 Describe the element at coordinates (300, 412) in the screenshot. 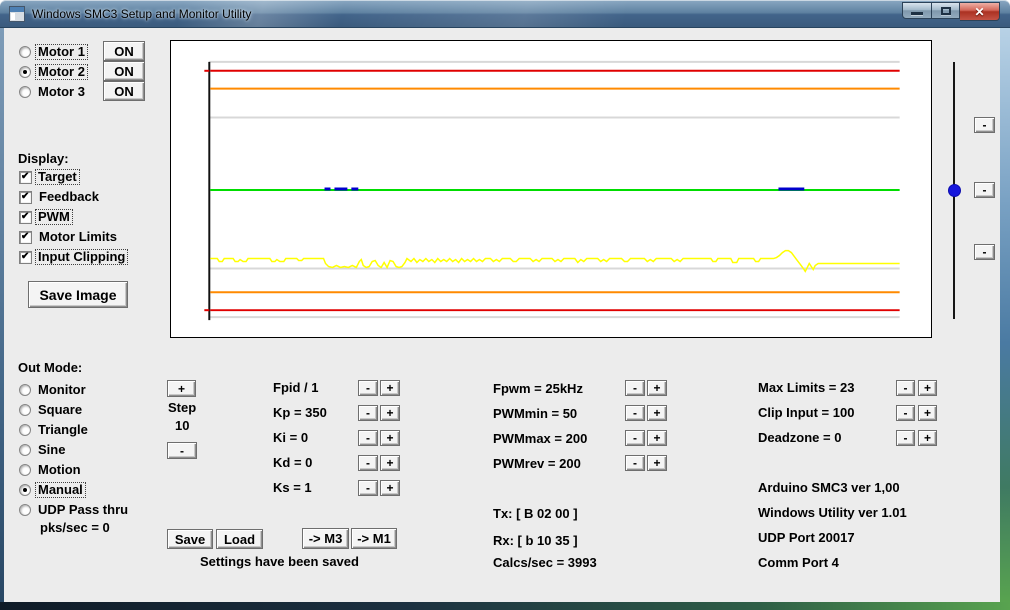

I see `kp-value: Kp = 350` at that location.